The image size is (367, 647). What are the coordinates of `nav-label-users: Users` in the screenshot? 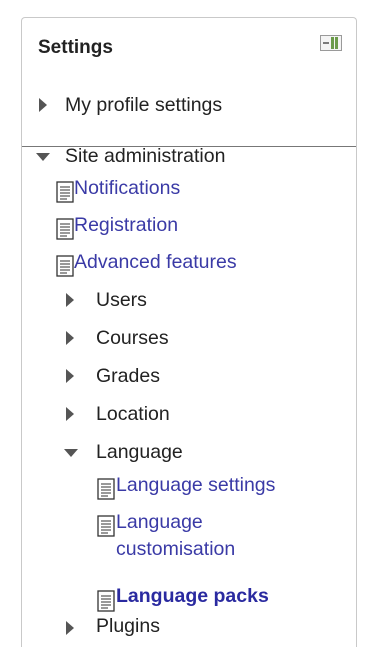 It's located at (121, 300).